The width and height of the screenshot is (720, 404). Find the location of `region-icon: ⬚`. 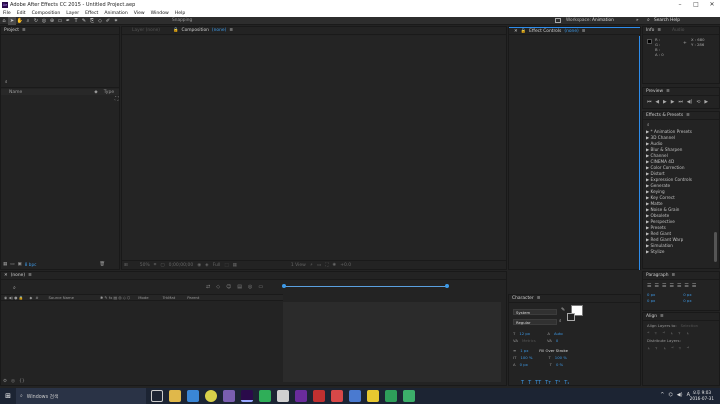

region-icon: ⬚ is located at coordinates (226, 265).